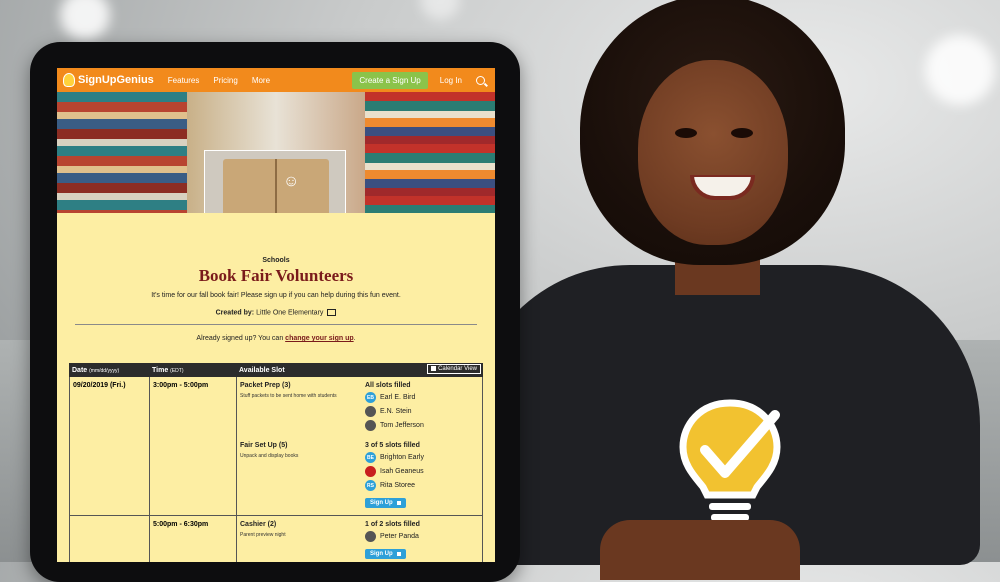 The image size is (1000, 582). Describe the element at coordinates (319, 338) in the screenshot. I see `change-signup-link: change your sign up` at that location.